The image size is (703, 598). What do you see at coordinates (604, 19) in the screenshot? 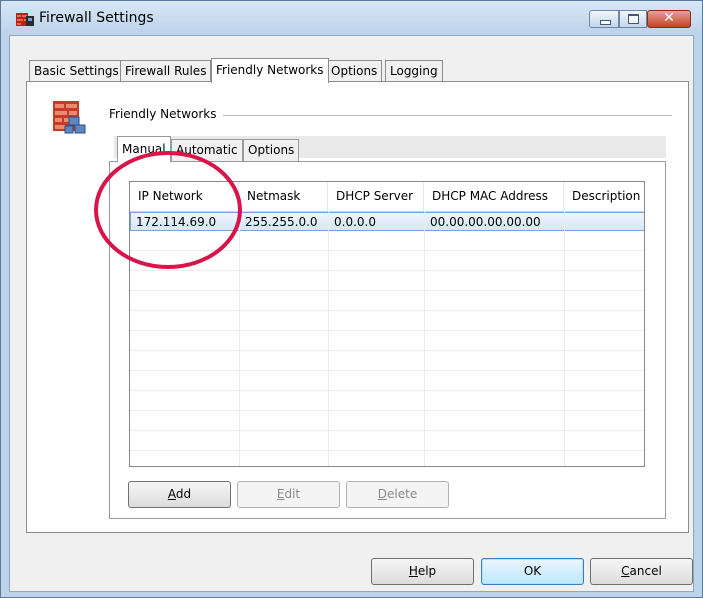
I see `minimize-button` at bounding box center [604, 19].